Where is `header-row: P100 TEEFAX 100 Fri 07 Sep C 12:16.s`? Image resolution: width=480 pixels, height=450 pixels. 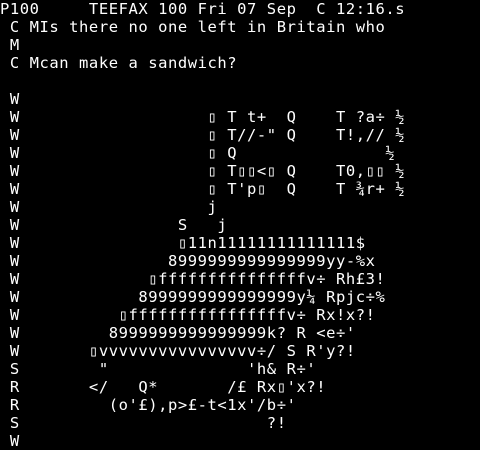 header-row: P100 TEEFAX 100 Fri 07 Sep C 12:16.s is located at coordinates (203, 9).